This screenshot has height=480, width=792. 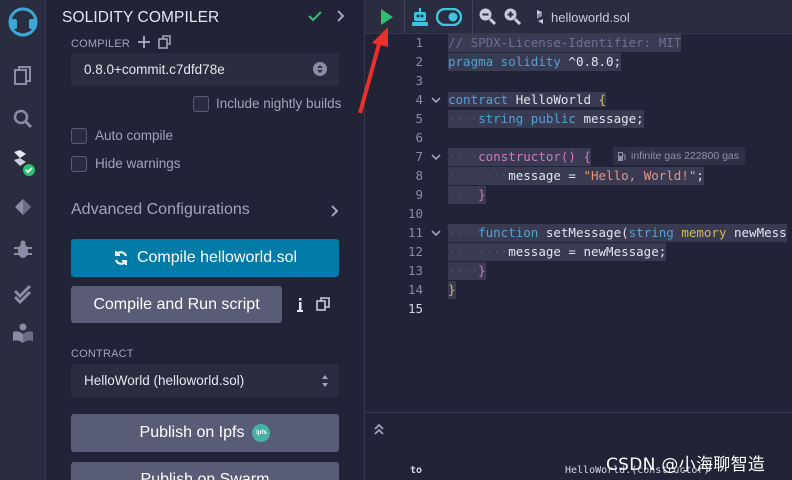 What do you see at coordinates (23, 294) in the screenshot?
I see `test-check-icon` at bounding box center [23, 294].